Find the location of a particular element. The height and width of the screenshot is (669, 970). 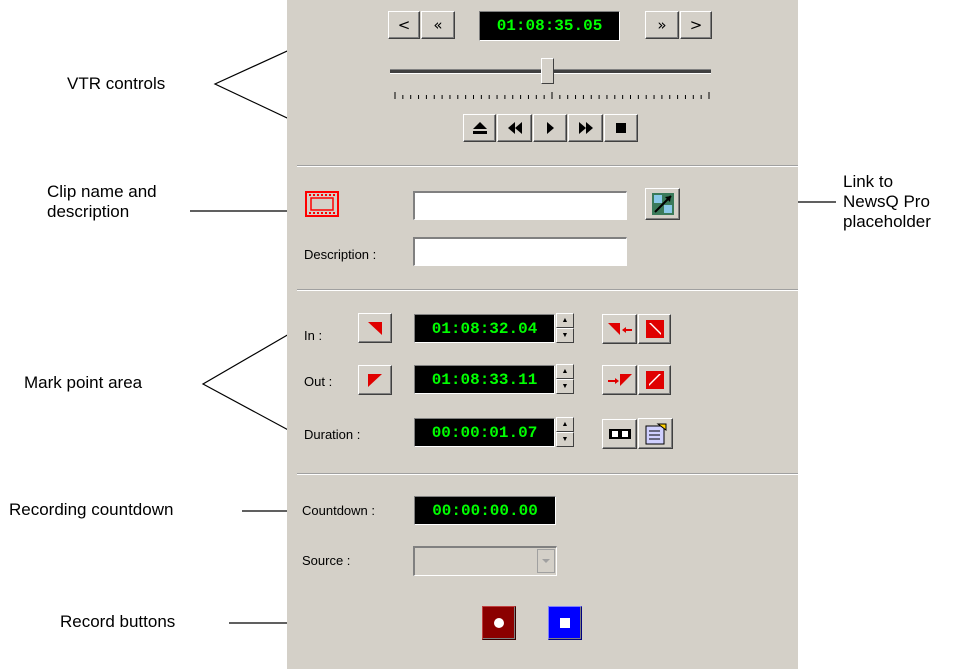

callout-link: Link to NewsQ Pro placeholder is located at coordinates (887, 202).